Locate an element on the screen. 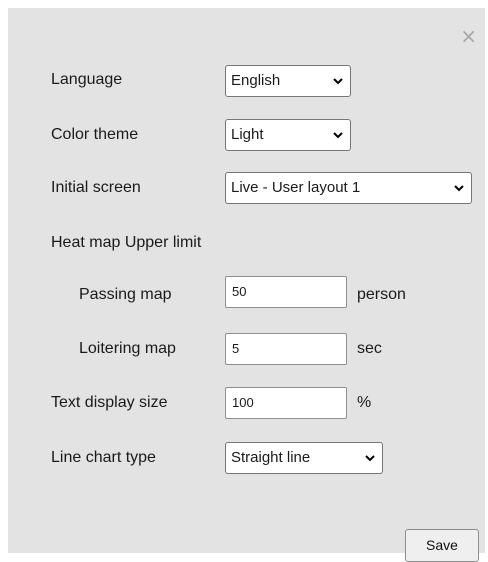 The width and height of the screenshot is (488, 562). close-icon: × is located at coordinates (468, 36).